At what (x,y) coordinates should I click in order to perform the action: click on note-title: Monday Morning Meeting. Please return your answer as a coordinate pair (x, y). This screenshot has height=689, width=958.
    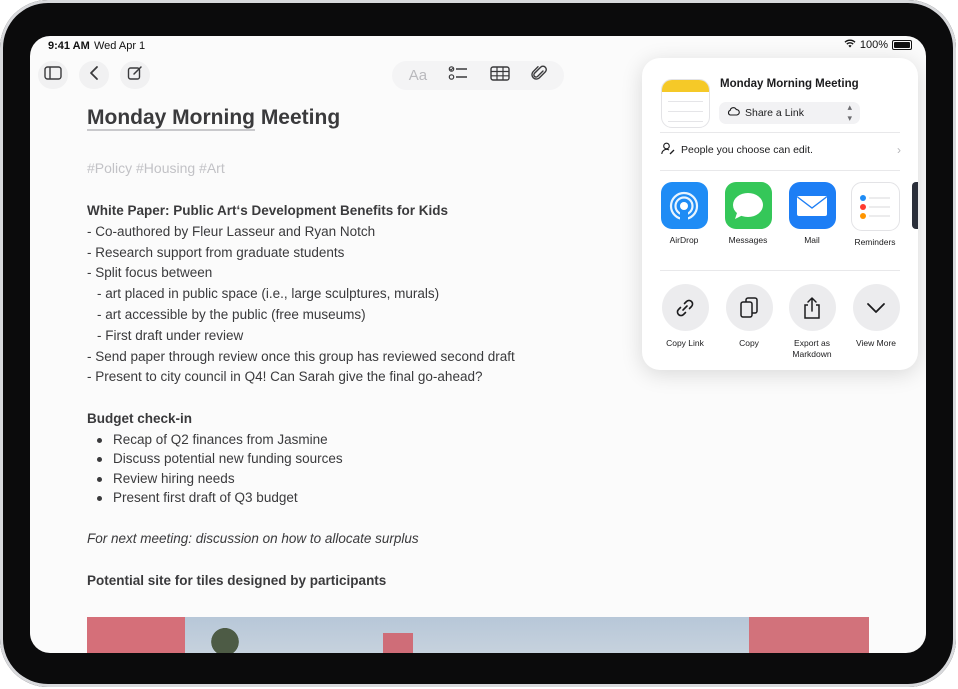
    Looking at the image, I should click on (214, 118).